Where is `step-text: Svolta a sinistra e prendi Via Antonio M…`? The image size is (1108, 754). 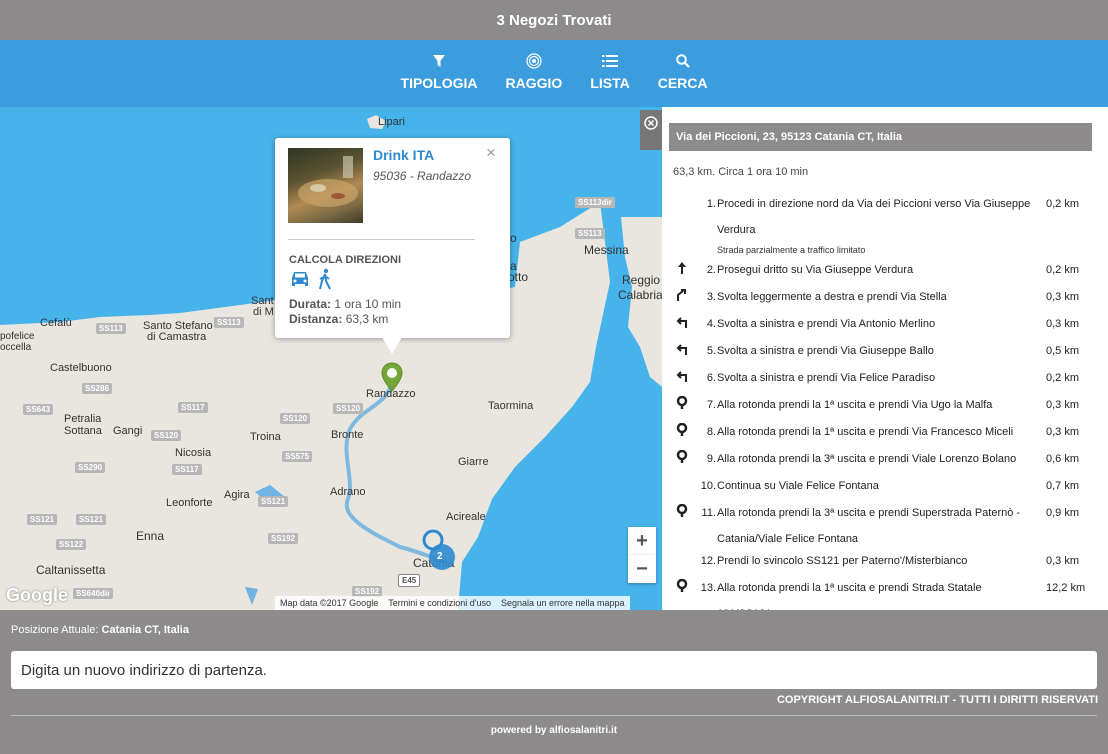 step-text: Svolta a sinistra e prendi Via Antonio M… is located at coordinates (826, 324).